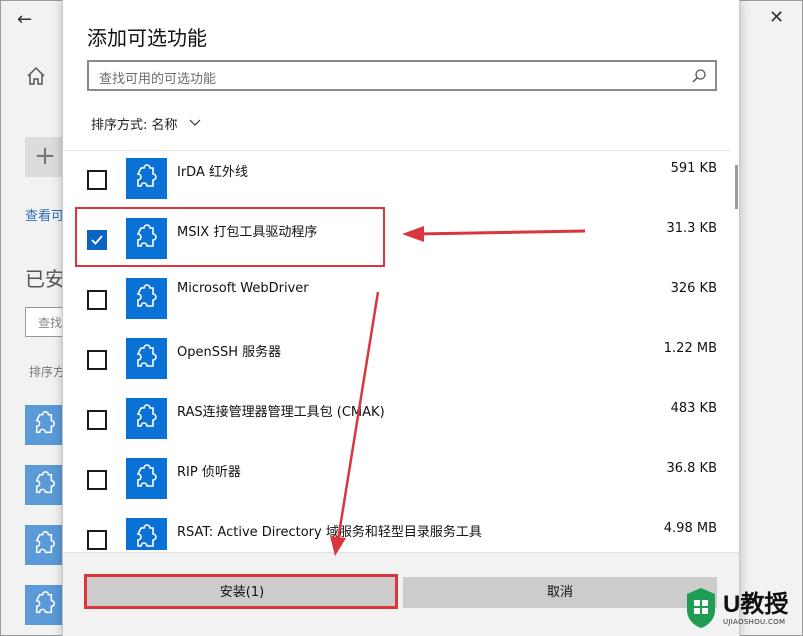  I want to click on installed-sort-label: 排序方, so click(47, 371).